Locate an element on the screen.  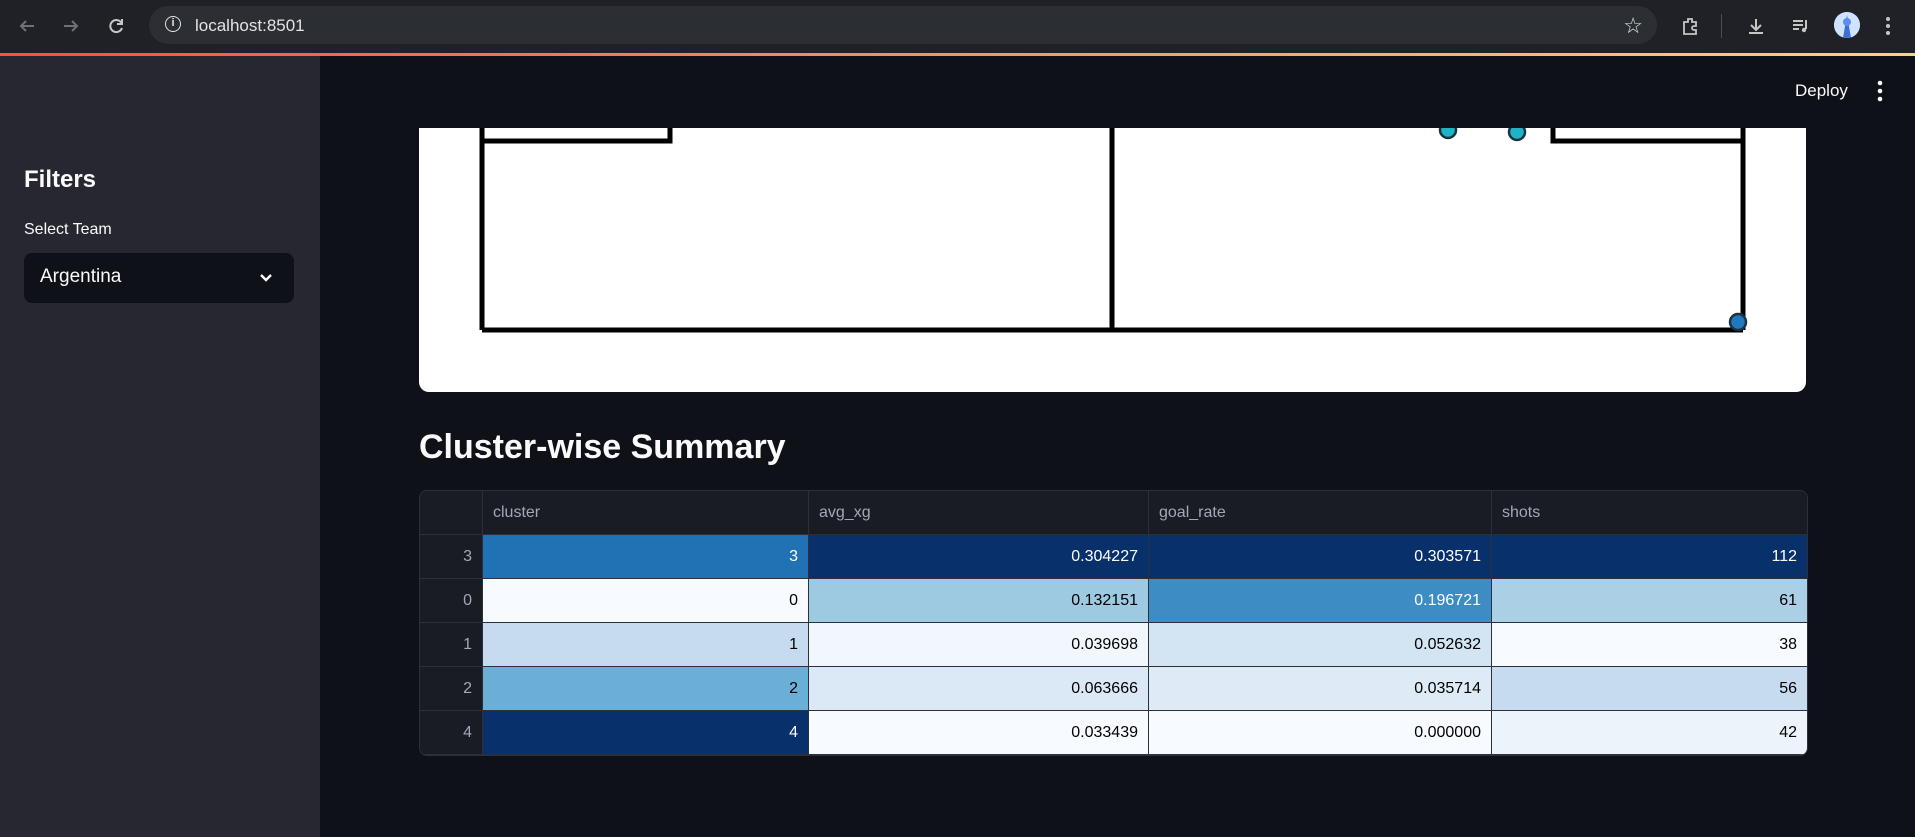
table-cell-shots: 42 is located at coordinates (1649, 733).